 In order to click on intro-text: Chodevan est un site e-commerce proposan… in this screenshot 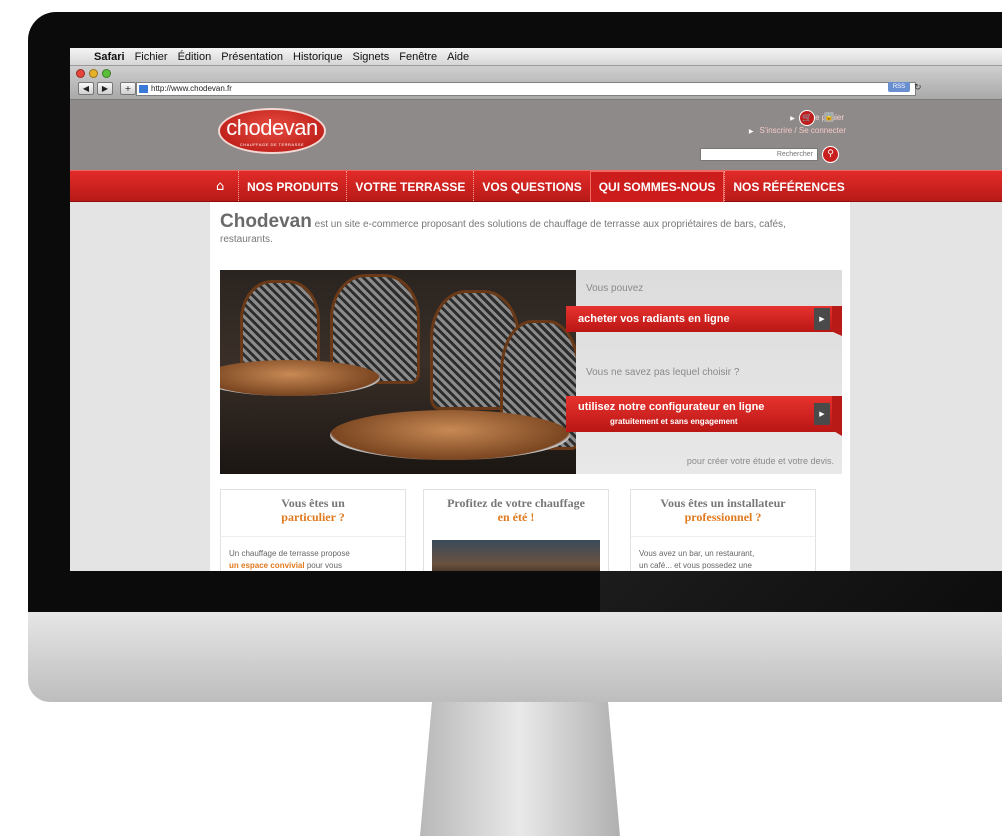, I will do `click(530, 229)`.